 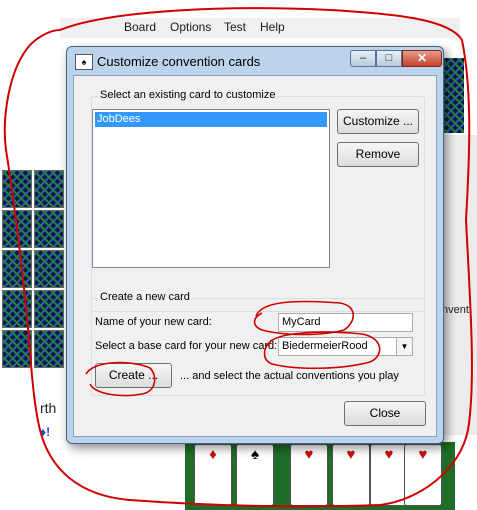 What do you see at coordinates (422, 58) in the screenshot?
I see `close-window-button: ✕` at bounding box center [422, 58].